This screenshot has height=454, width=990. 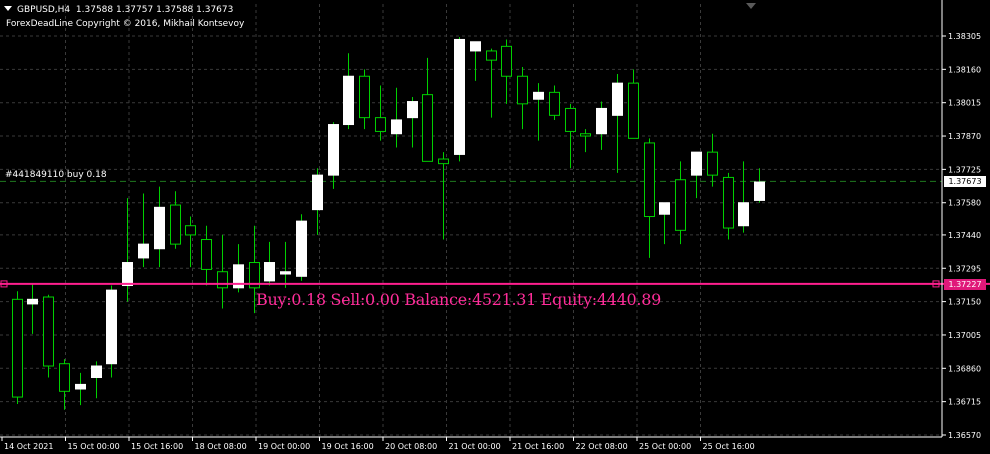 What do you see at coordinates (965, 284) in the screenshot?
I see `level-price-marker: 1.37227` at bounding box center [965, 284].